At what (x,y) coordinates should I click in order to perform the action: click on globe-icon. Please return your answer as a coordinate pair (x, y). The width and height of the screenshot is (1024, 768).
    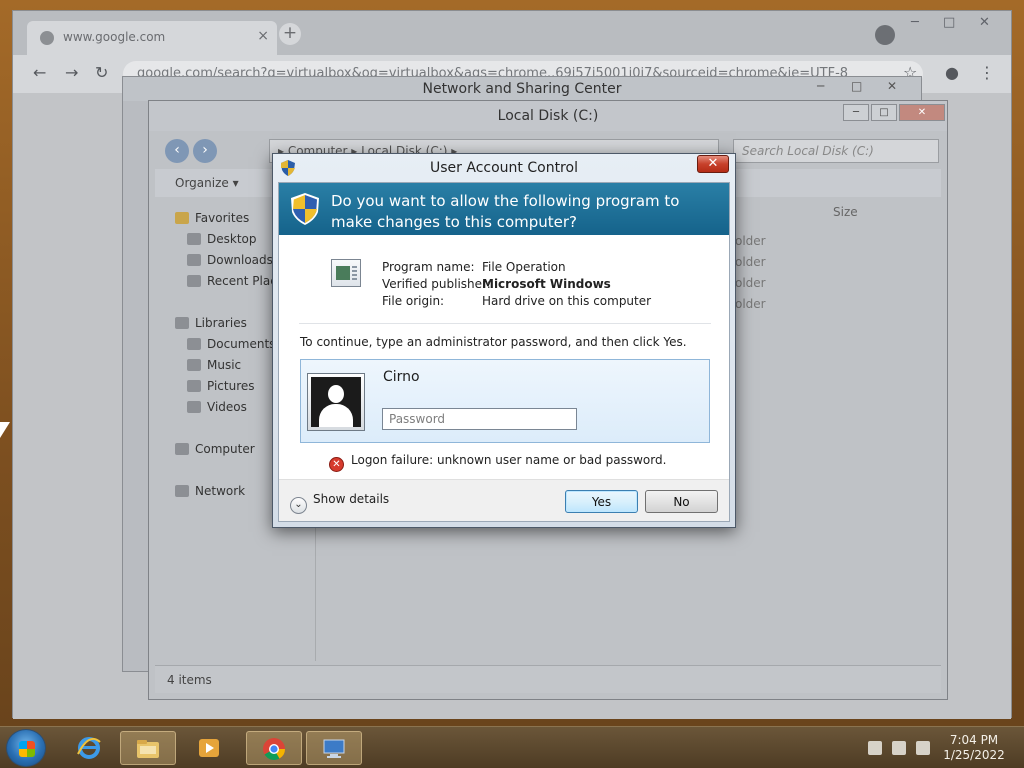
    Looking at the image, I should click on (47, 38).